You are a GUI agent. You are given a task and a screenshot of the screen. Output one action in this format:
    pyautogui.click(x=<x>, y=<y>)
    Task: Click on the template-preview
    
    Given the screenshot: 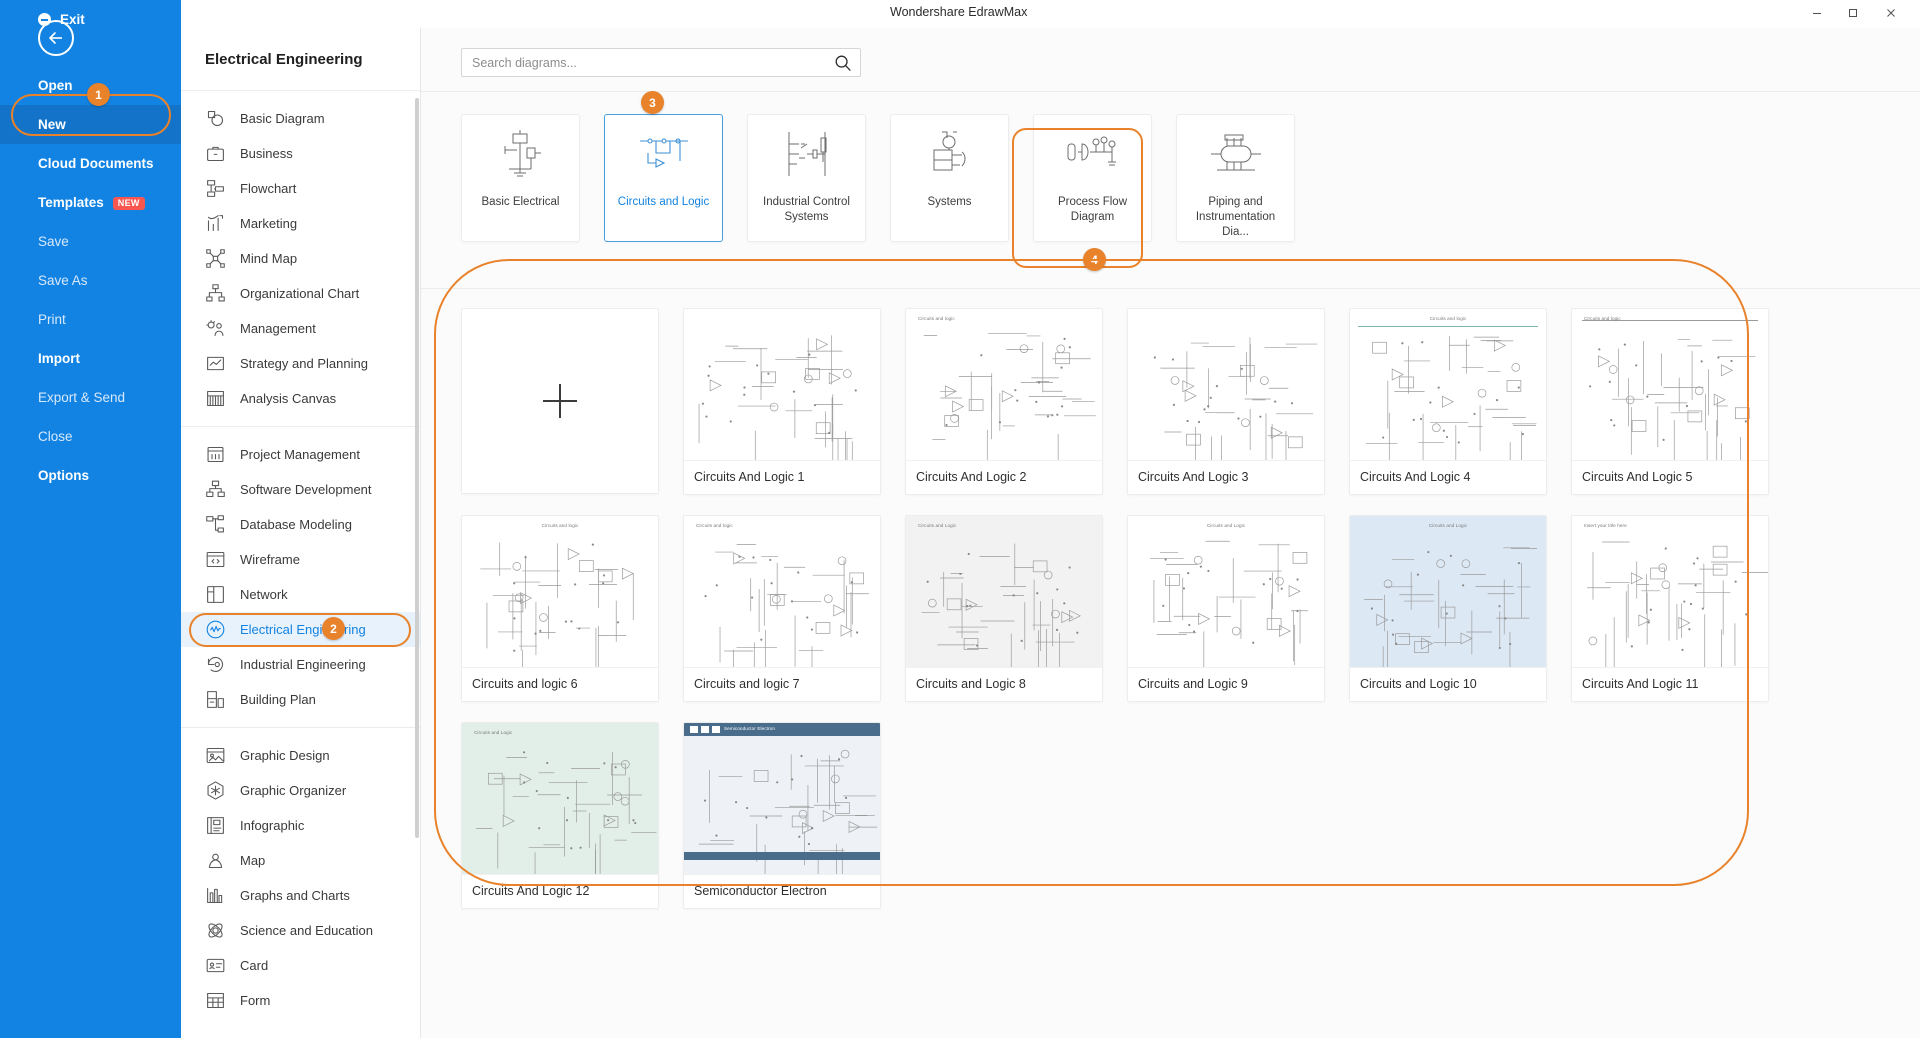 What is the action you would take?
    pyautogui.click(x=1226, y=385)
    